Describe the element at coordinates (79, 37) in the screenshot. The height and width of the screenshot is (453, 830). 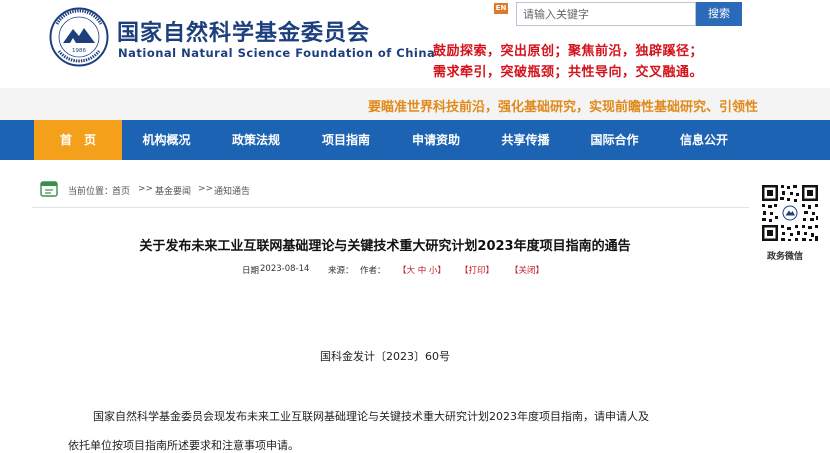
I see `nsfc-logo: 1986` at that location.